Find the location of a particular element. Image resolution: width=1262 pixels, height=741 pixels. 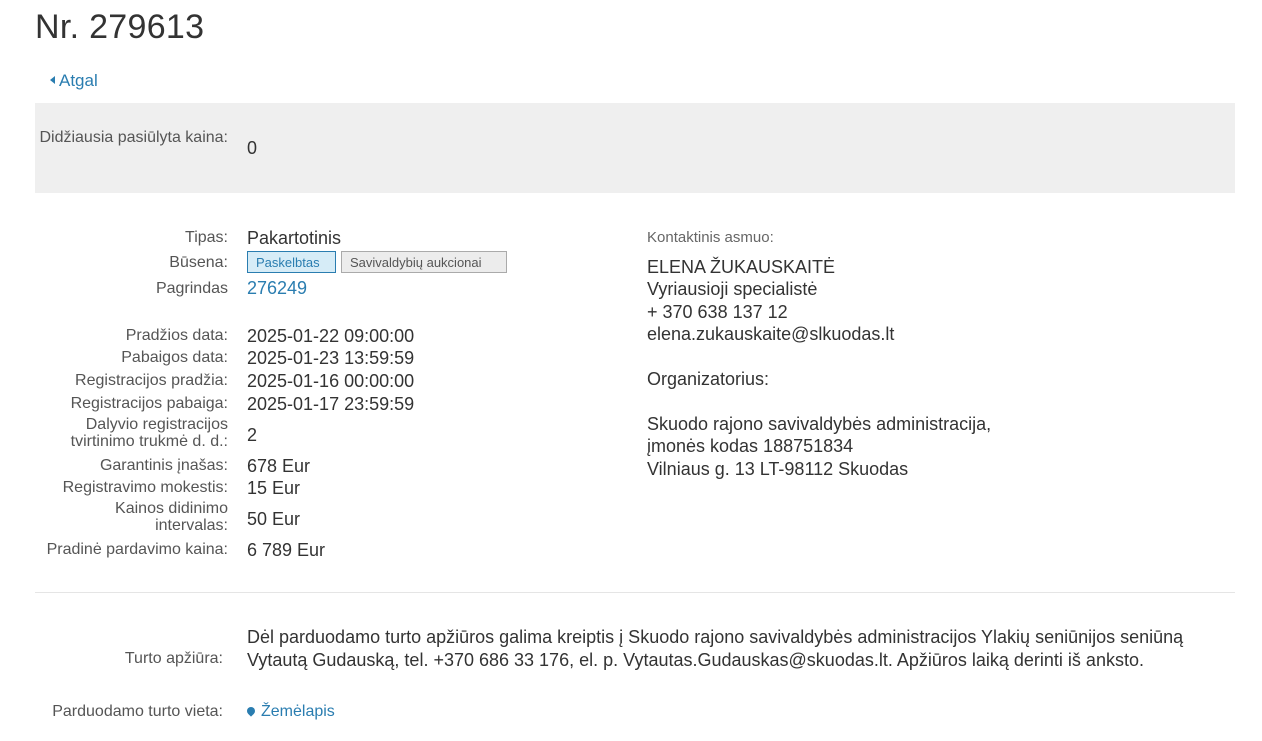

map-link-label: Žemėlapis is located at coordinates (298, 711).